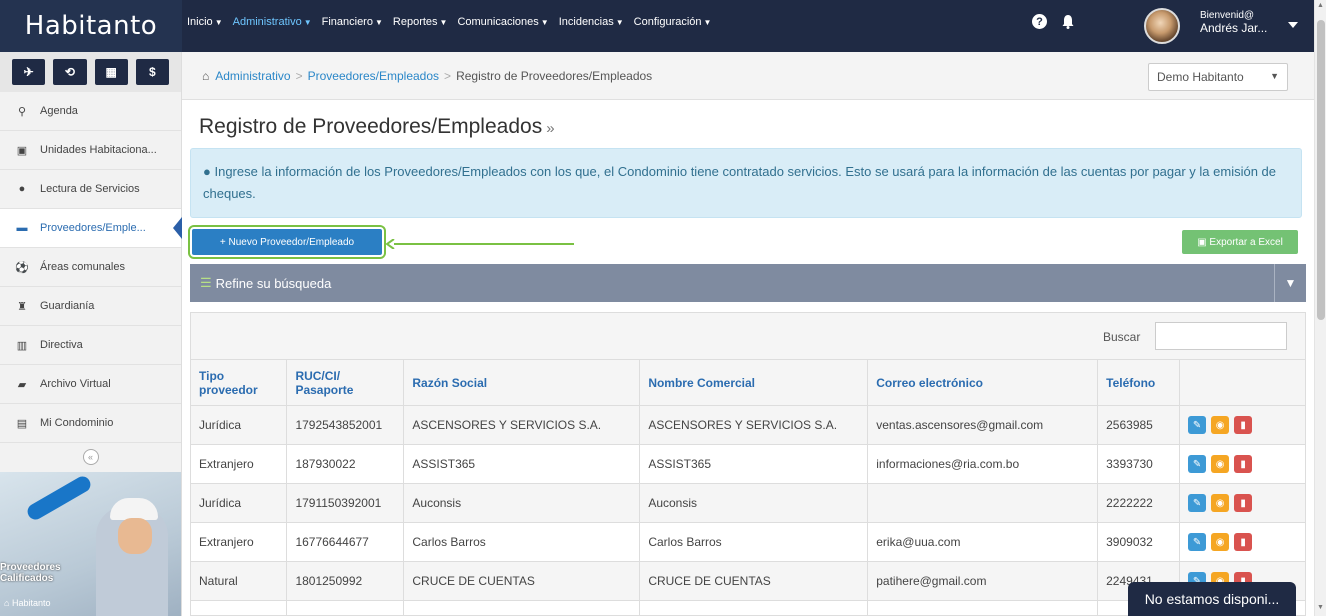  Describe the element at coordinates (1240, 242) in the screenshot. I see `export-excel-button: ▣ Exportar a Excel` at that location.